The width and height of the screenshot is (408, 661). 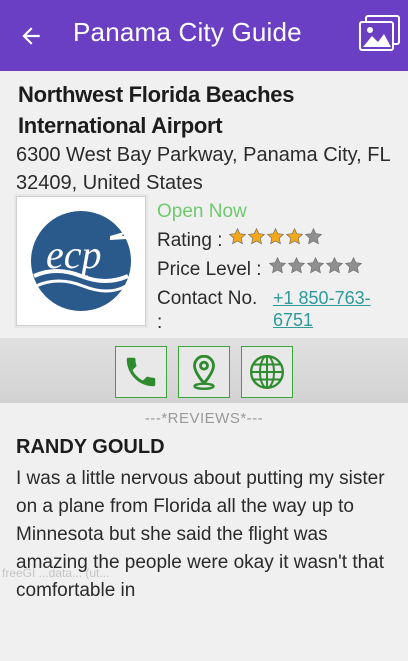 I want to click on arrow-left-icon, so click(x=31, y=36).